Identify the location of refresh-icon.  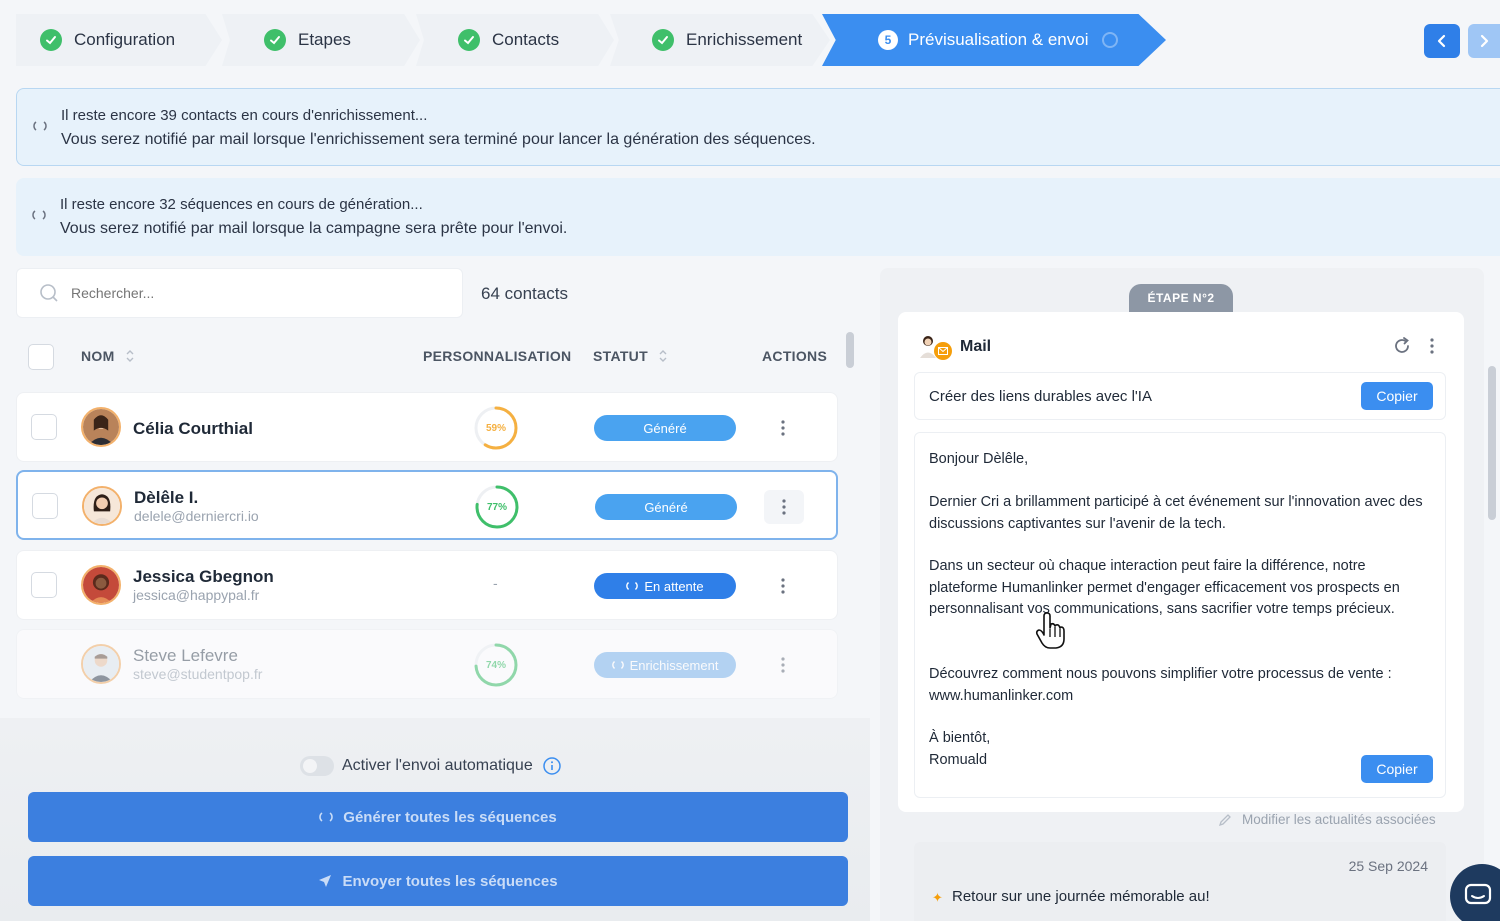
(1402, 346).